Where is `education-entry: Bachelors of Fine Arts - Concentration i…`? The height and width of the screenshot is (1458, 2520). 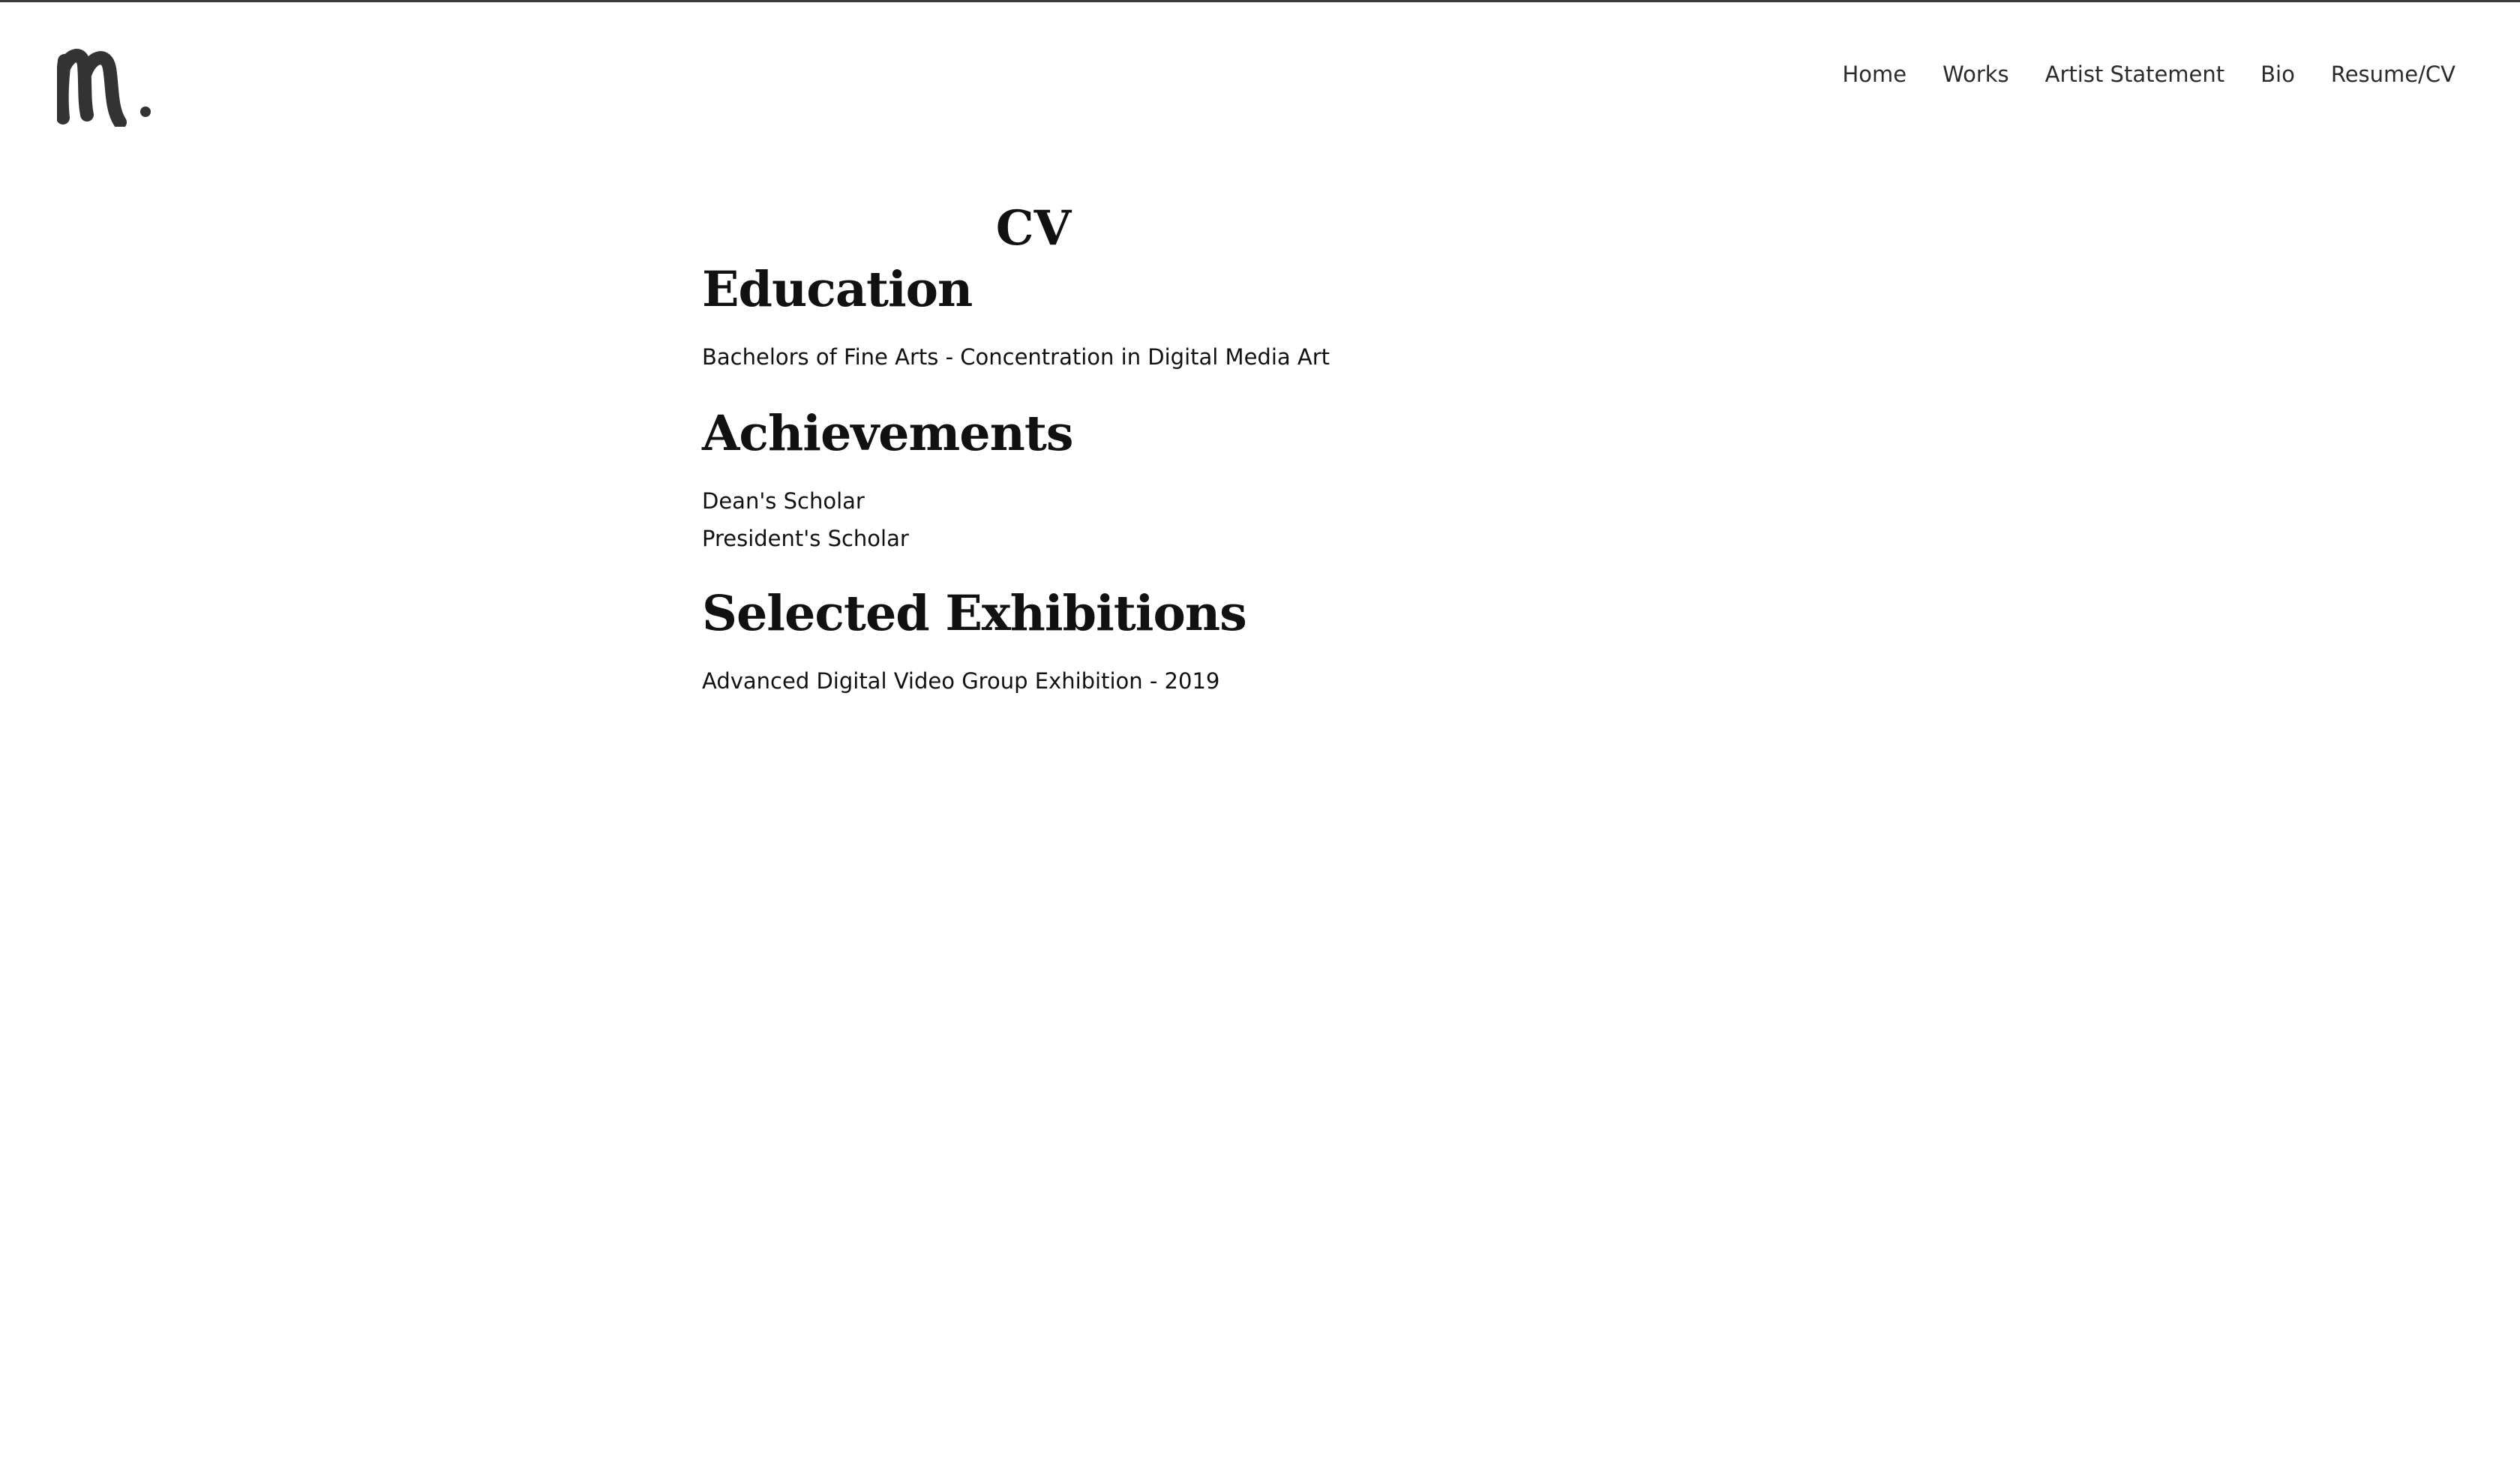
education-entry: Bachelors of Fine Arts - Concentration i… is located at coordinates (1016, 357).